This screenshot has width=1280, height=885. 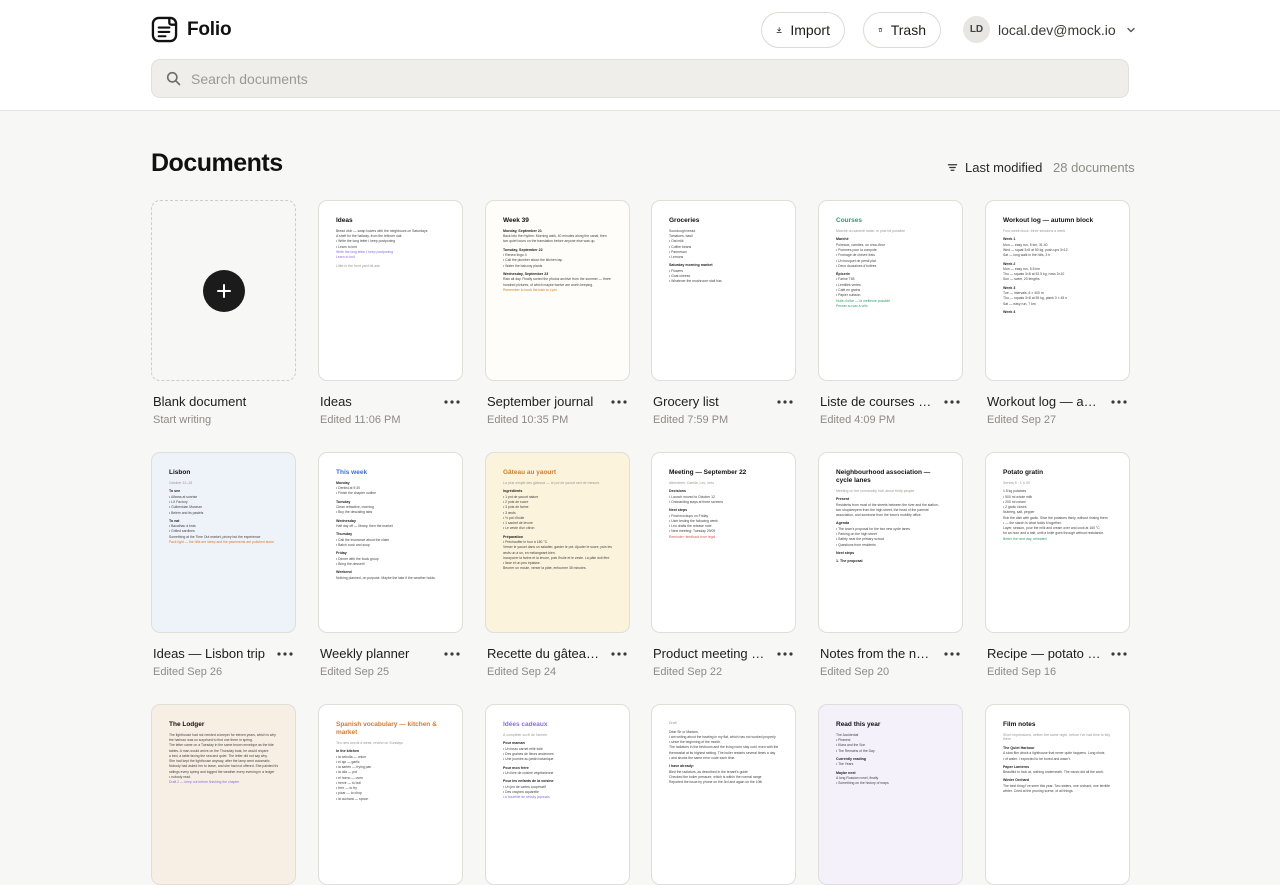 I want to click on trash-button: Trash, so click(x=902, y=30).